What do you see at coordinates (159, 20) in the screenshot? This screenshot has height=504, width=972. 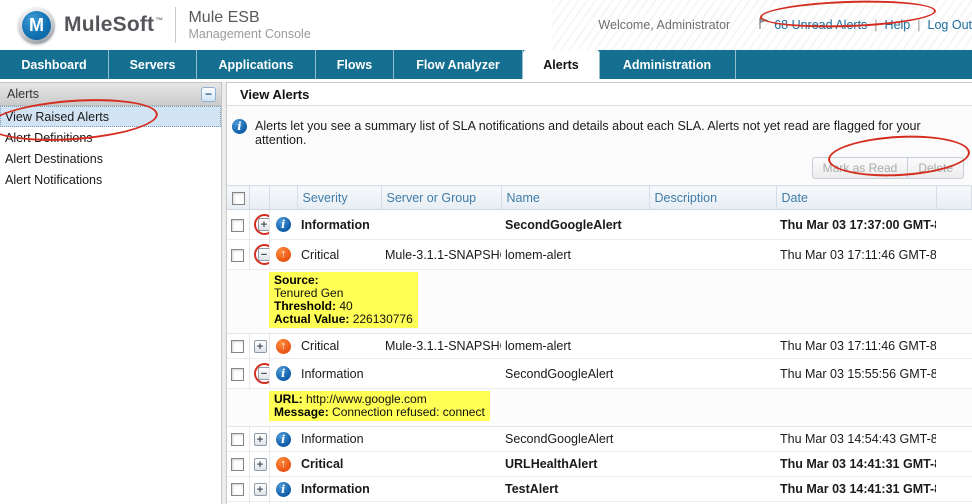 I see `trademark-symbol: ™` at bounding box center [159, 20].